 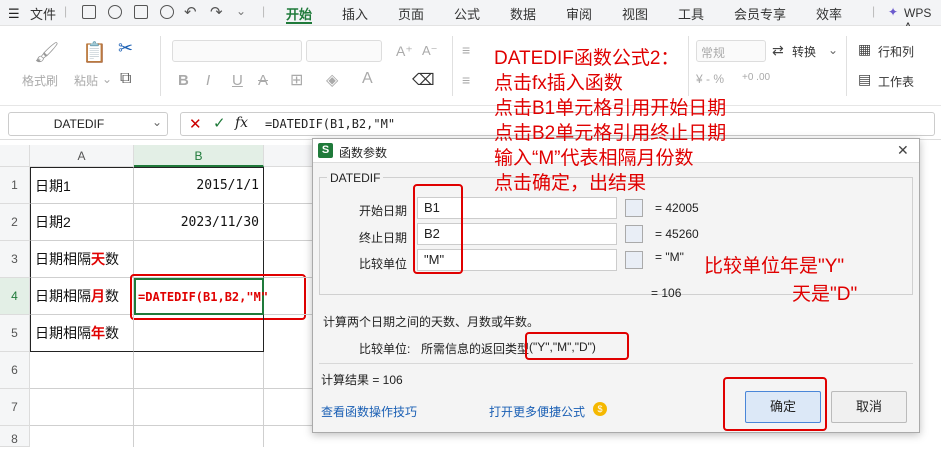 I want to click on column-header-b: B, so click(x=199, y=156).